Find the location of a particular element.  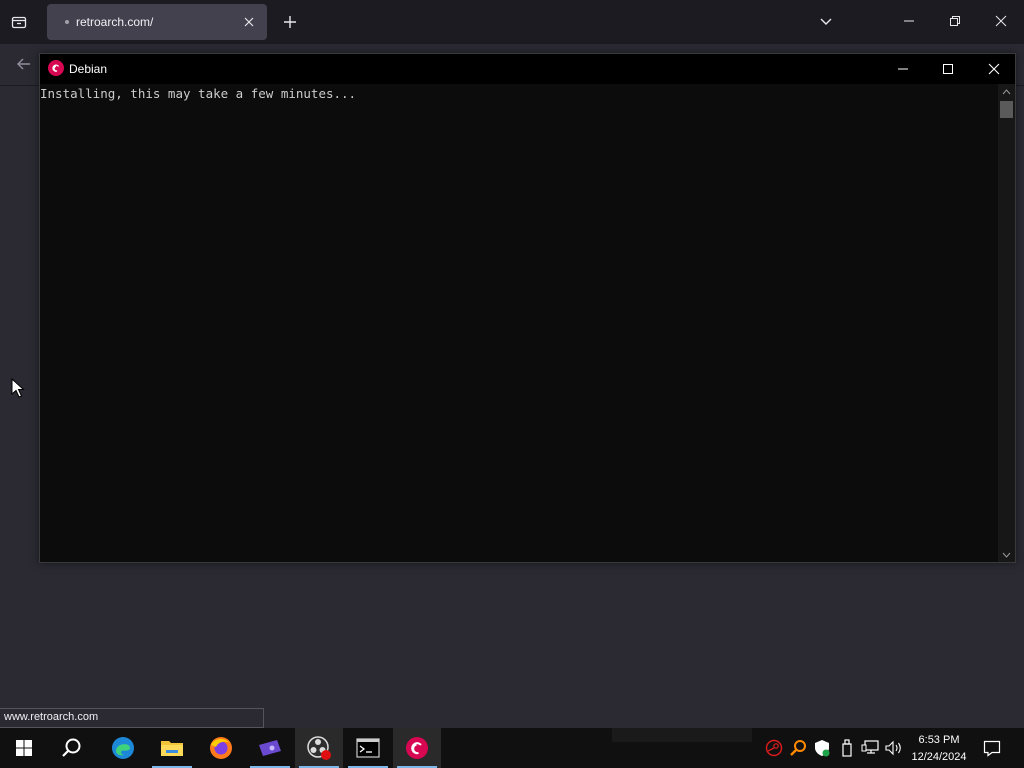

tab-loading-icon is located at coordinates (67, 22).